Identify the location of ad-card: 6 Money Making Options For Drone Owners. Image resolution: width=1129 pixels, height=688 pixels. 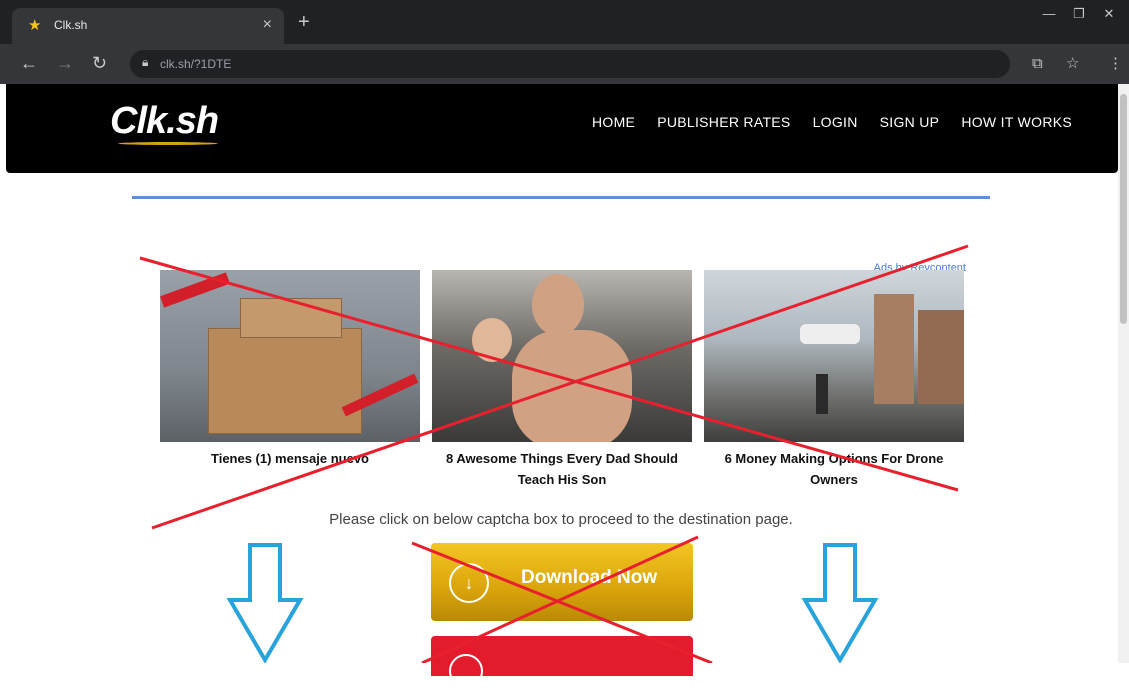
(834, 380).